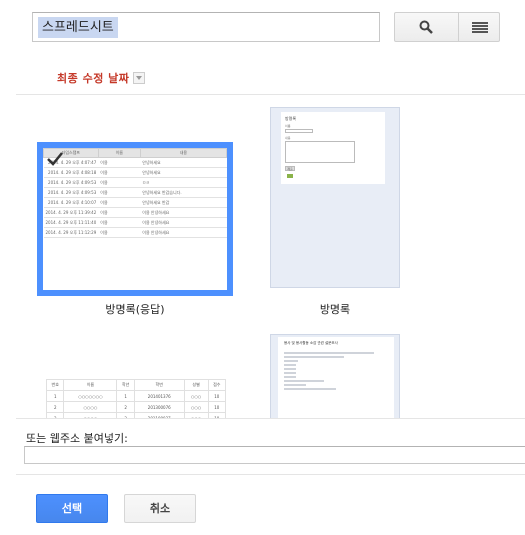 This screenshot has height=535, width=525. Describe the element at coordinates (320, 152) in the screenshot. I see `form-textarea-box` at that location.